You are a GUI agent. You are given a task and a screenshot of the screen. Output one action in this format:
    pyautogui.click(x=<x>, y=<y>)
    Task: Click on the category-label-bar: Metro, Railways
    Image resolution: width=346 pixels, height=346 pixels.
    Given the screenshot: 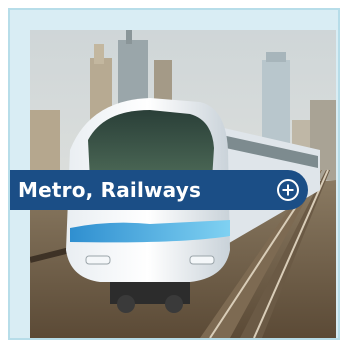 What is the action you would take?
    pyautogui.click(x=159, y=190)
    